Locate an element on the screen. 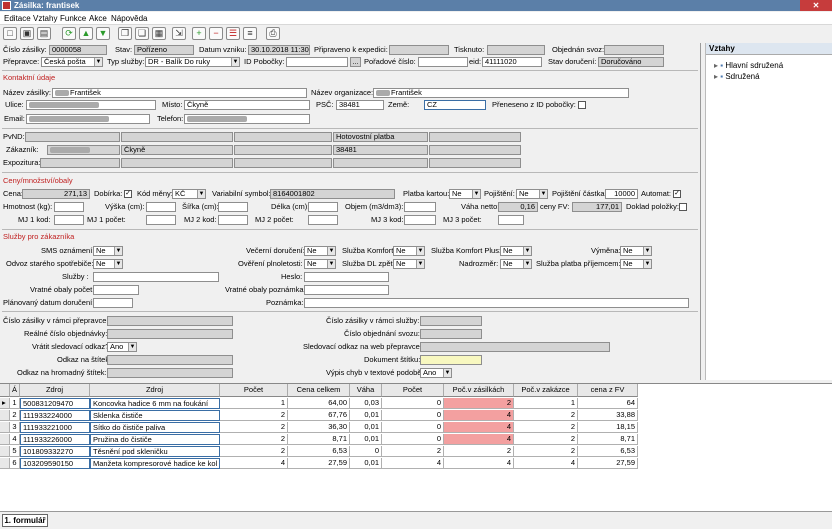 The width and height of the screenshot is (832, 529). add-icon: + is located at coordinates (199, 33).